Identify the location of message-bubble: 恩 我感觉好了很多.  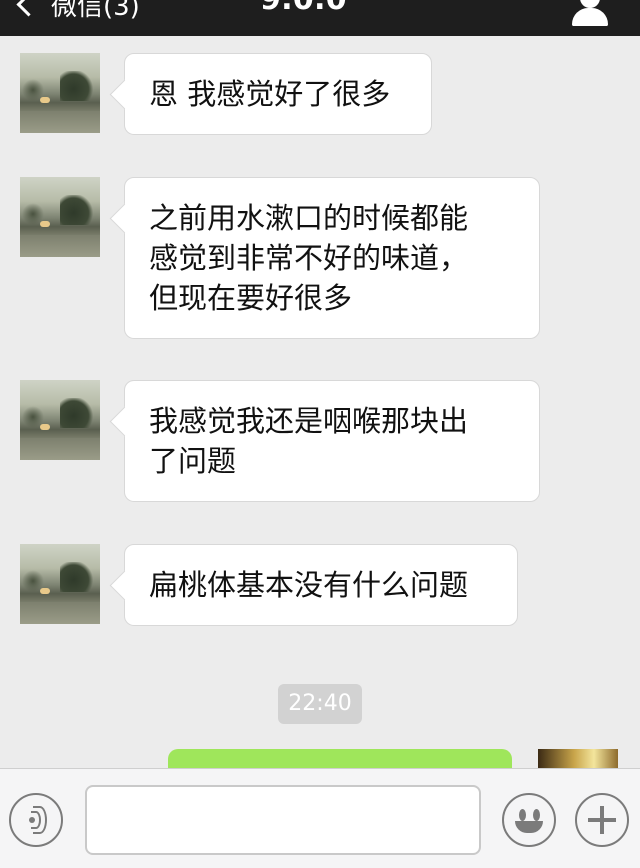
(278, 94).